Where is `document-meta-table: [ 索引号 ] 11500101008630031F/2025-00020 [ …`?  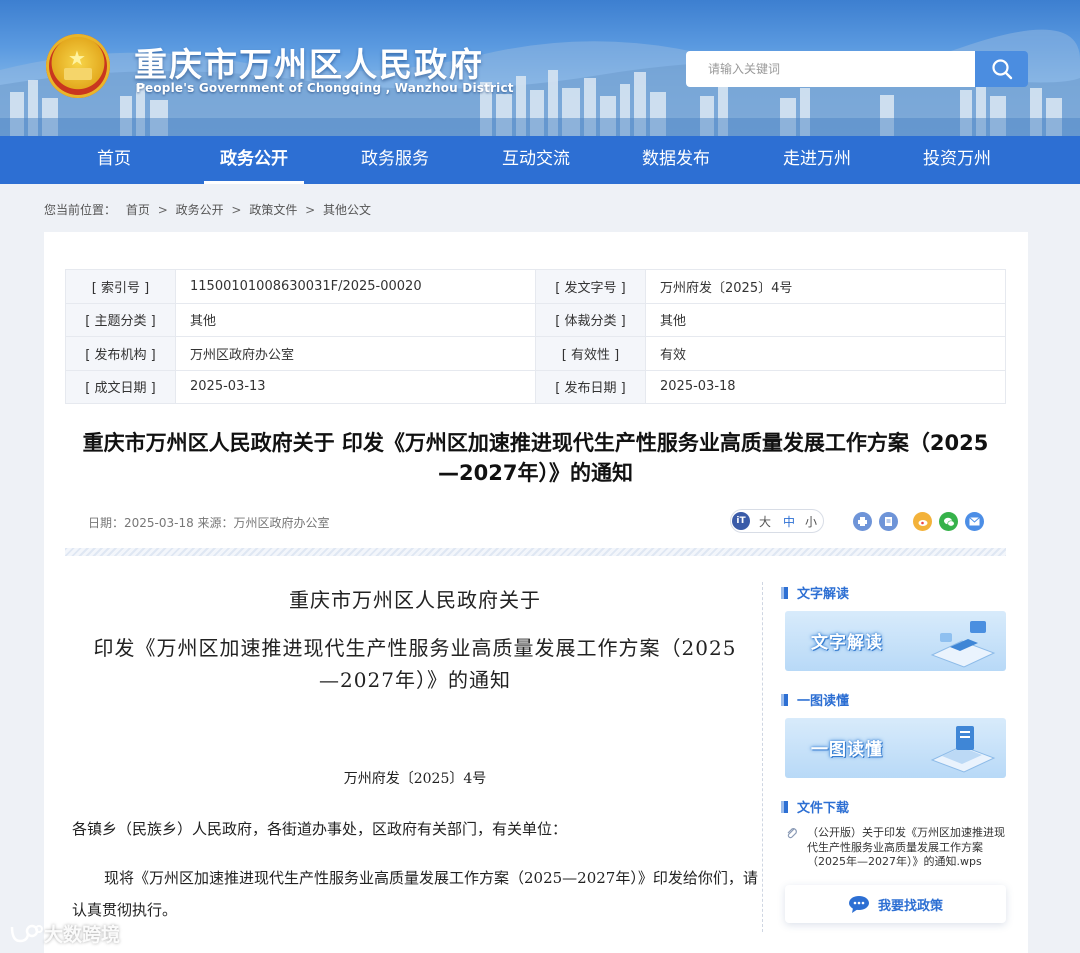
document-meta-table: [ 索引号 ] 11500101008630031F/2025-00020 [ … is located at coordinates (535, 336).